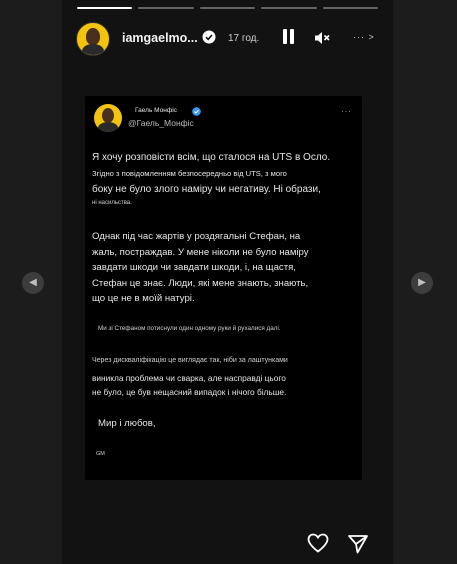 Image resolution: width=457 pixels, height=564 pixels. What do you see at coordinates (161, 123) in the screenshot?
I see `post-author-handle: @Гаель_Монфіс` at bounding box center [161, 123].